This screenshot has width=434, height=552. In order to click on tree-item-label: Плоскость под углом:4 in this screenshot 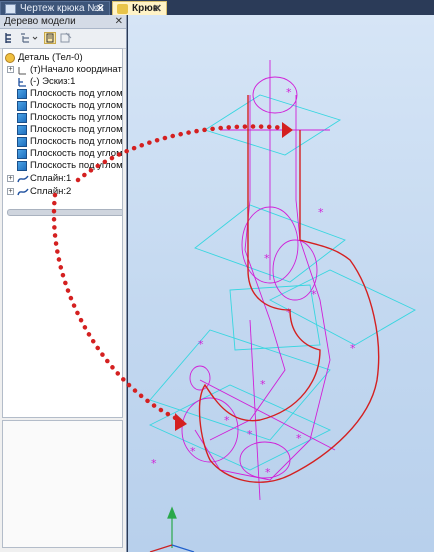, I will do `click(76, 129)`.